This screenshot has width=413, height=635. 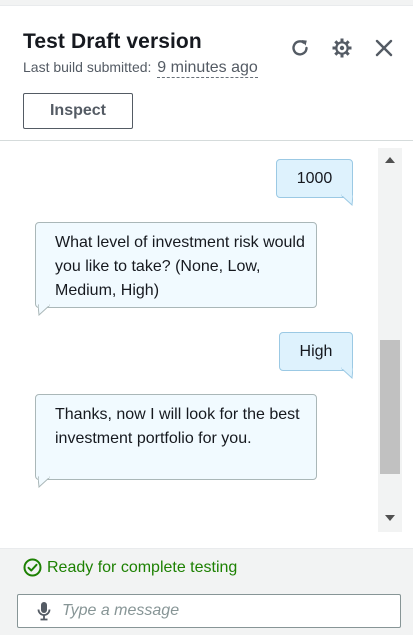 I want to click on microphone-icon, so click(x=44, y=611).